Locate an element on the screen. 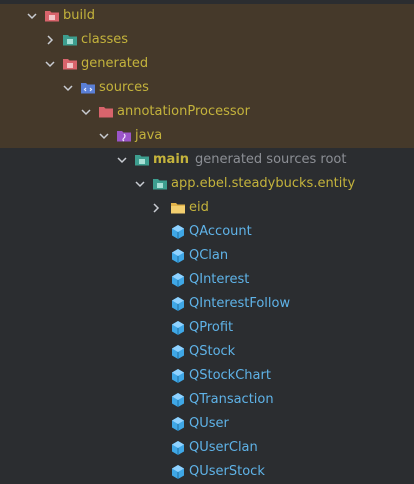  tree-label: java is located at coordinates (149, 135).